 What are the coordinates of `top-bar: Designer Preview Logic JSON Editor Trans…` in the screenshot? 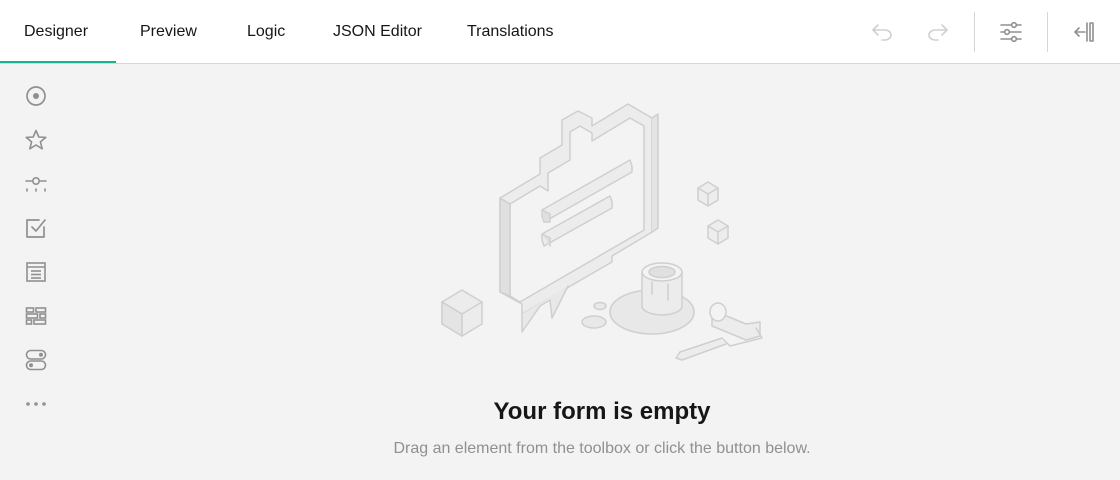 It's located at (560, 32).